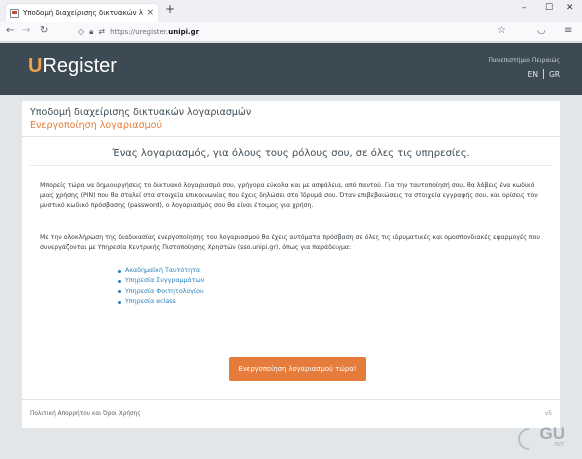 Image resolution: width=582 pixels, height=459 pixels. Describe the element at coordinates (101, 32) in the screenshot. I see `permissions-icon: ⇄` at that location.